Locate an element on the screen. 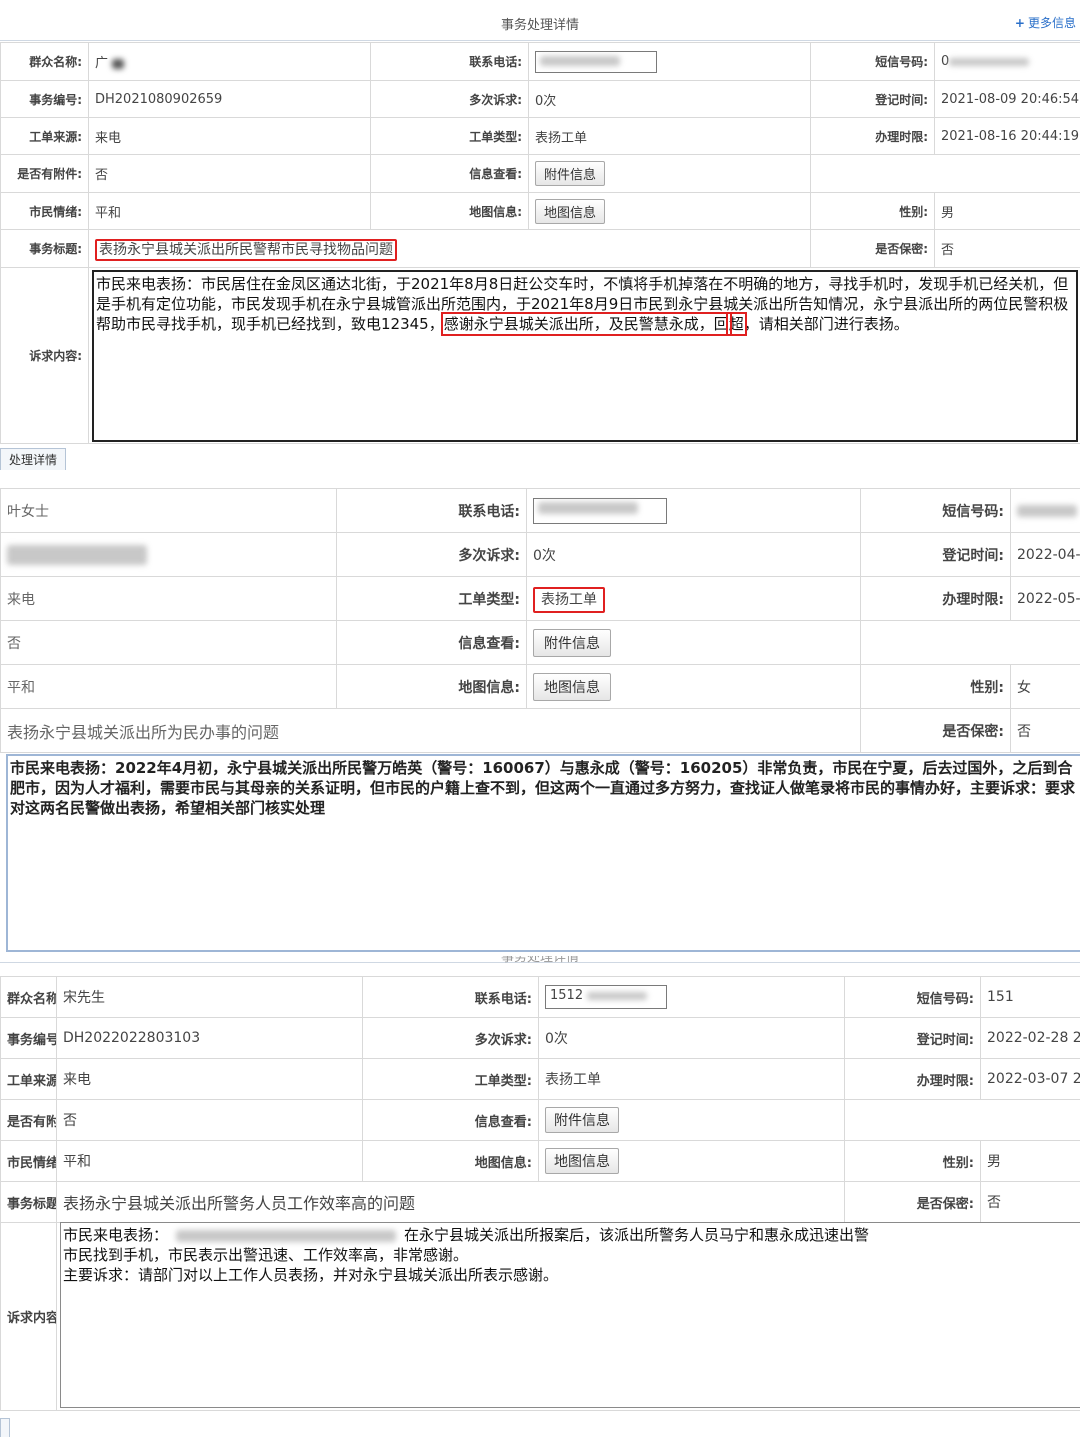 The image size is (1080, 1439). p2-reg-value: 2022-04- is located at coordinates (1045, 554).